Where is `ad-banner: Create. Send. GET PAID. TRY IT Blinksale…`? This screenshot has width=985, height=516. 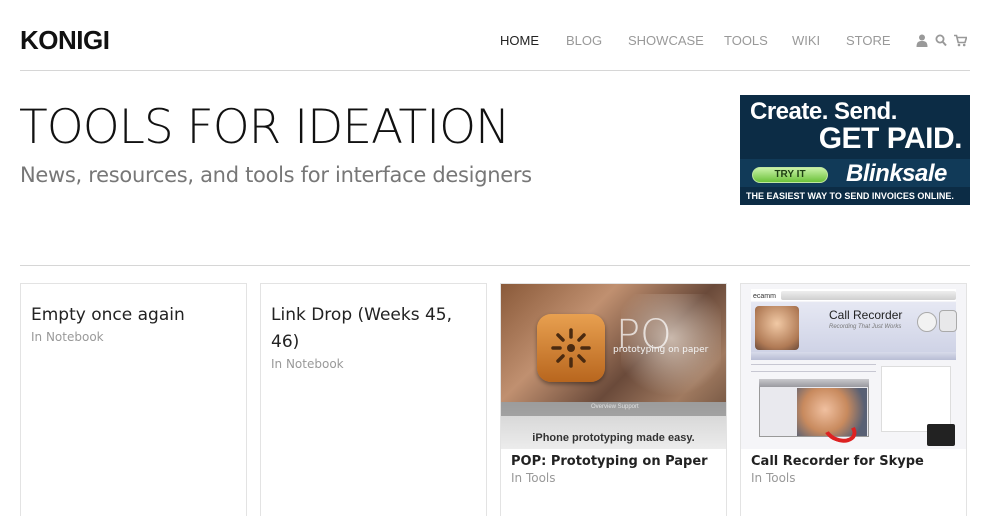
ad-banner: Create. Send. GET PAID. TRY IT Blinksale… is located at coordinates (855, 150).